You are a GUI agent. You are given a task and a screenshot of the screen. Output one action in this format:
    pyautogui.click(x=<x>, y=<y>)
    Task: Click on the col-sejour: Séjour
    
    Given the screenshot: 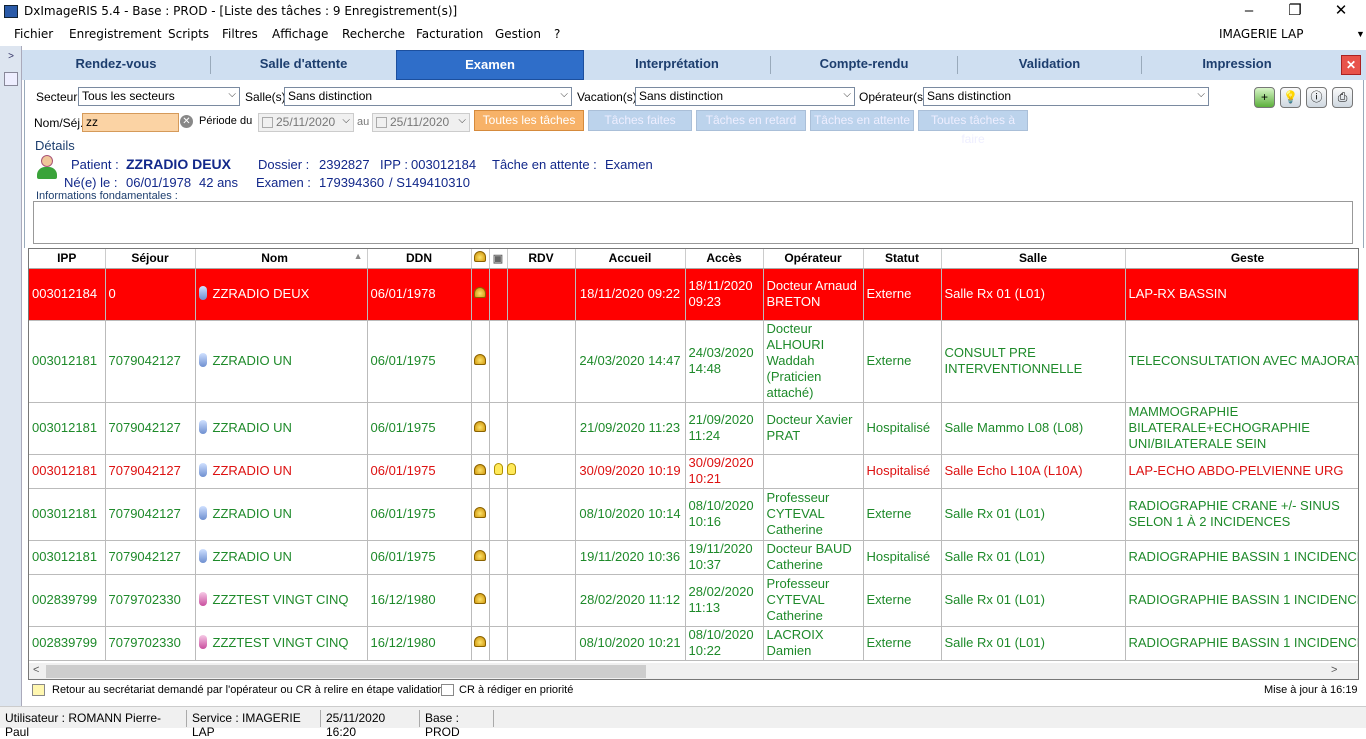 What is the action you would take?
    pyautogui.click(x=150, y=259)
    